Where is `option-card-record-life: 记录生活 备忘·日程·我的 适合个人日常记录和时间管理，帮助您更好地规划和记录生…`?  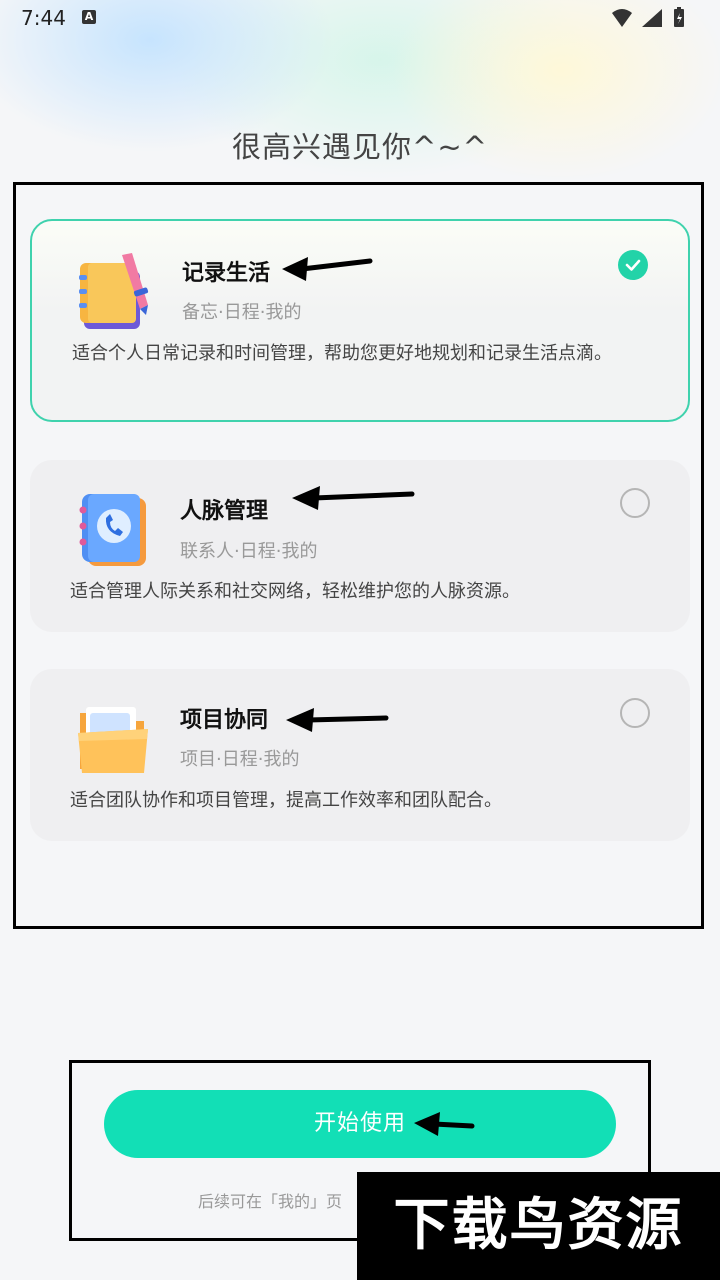 option-card-record-life: 记录生活 备忘·日程·我的 适合个人日常记录和时间管理，帮助您更好地规划和记录生… is located at coordinates (360, 320).